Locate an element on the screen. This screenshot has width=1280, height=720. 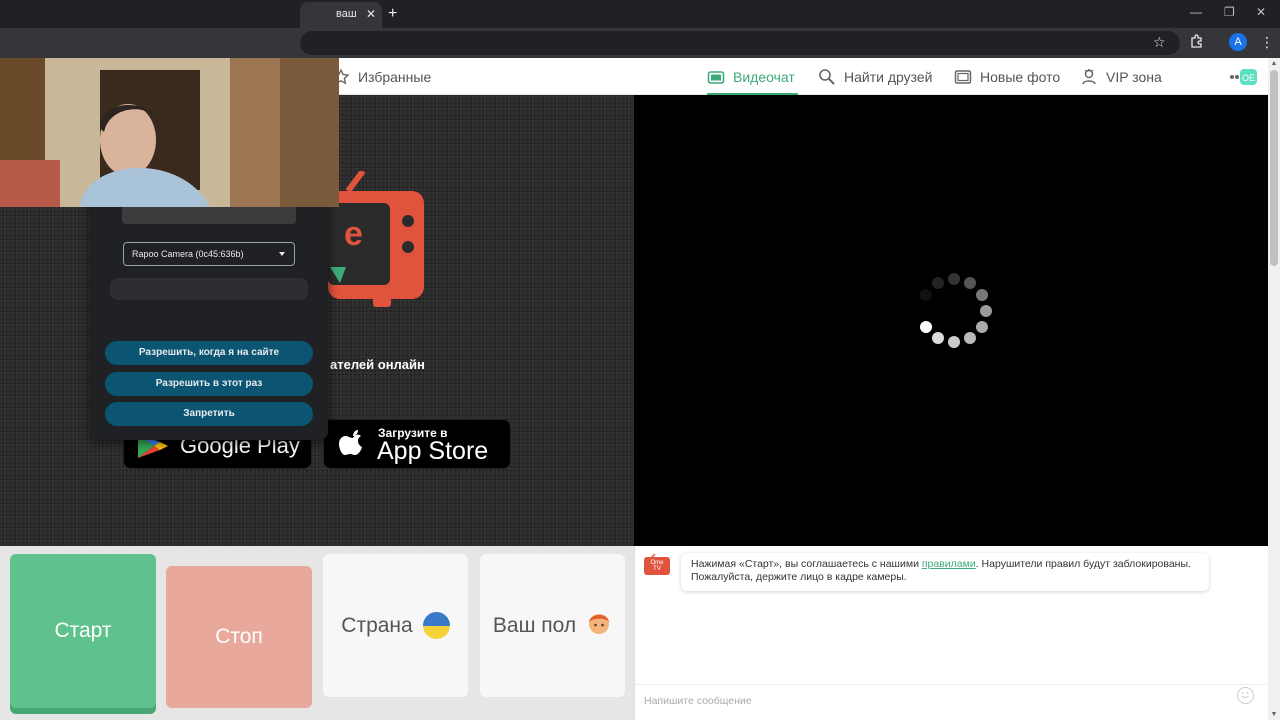
scroll-thumb is located at coordinates (1274, 168).